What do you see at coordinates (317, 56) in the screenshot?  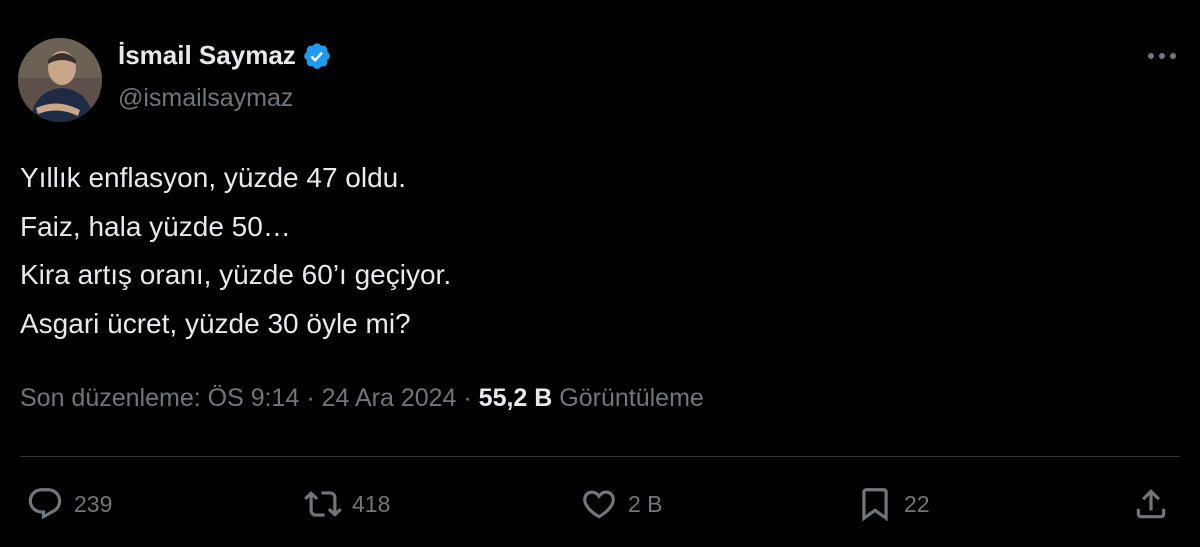 I see `verified-badge-icon` at bounding box center [317, 56].